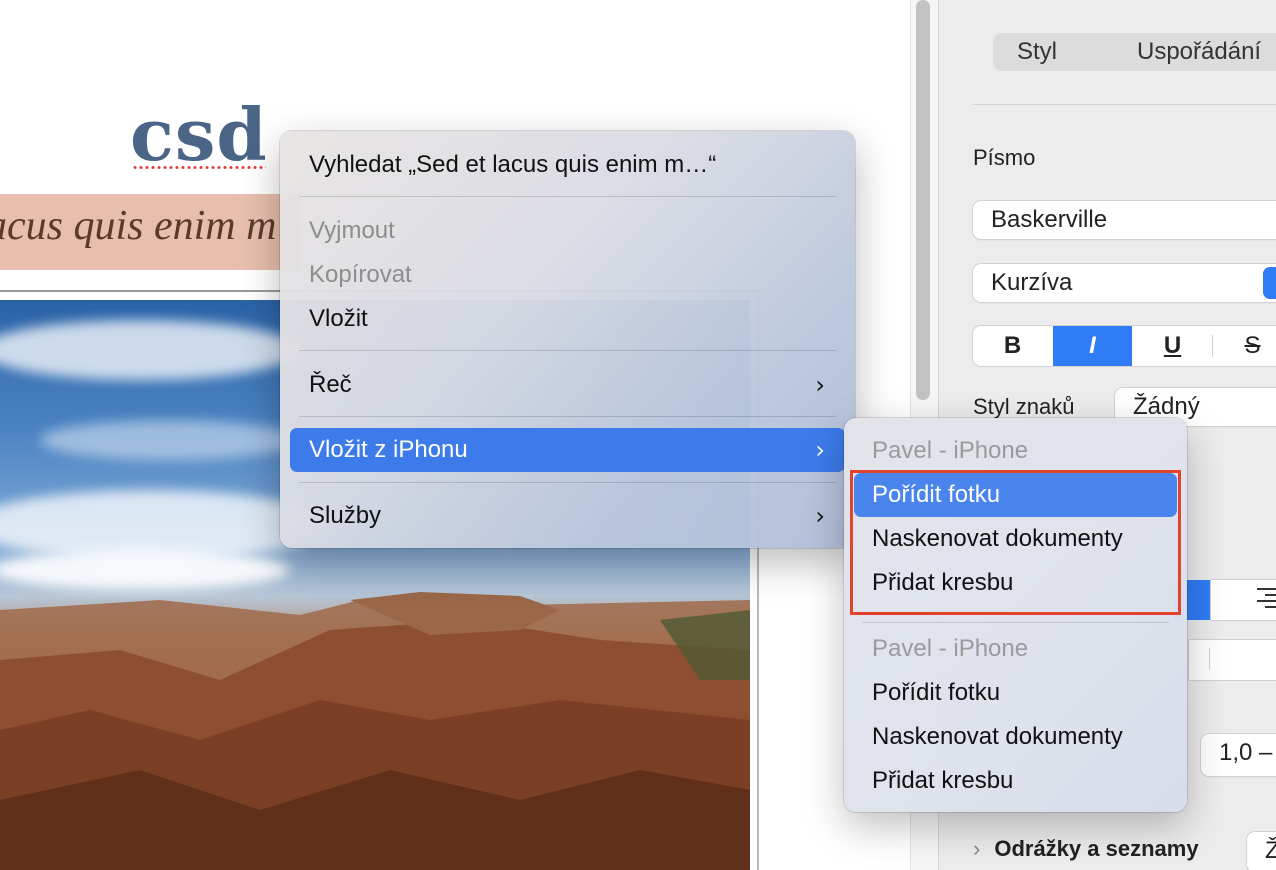  Describe the element at coordinates (1244, 346) in the screenshot. I see `strikethrough-button: S` at that location.